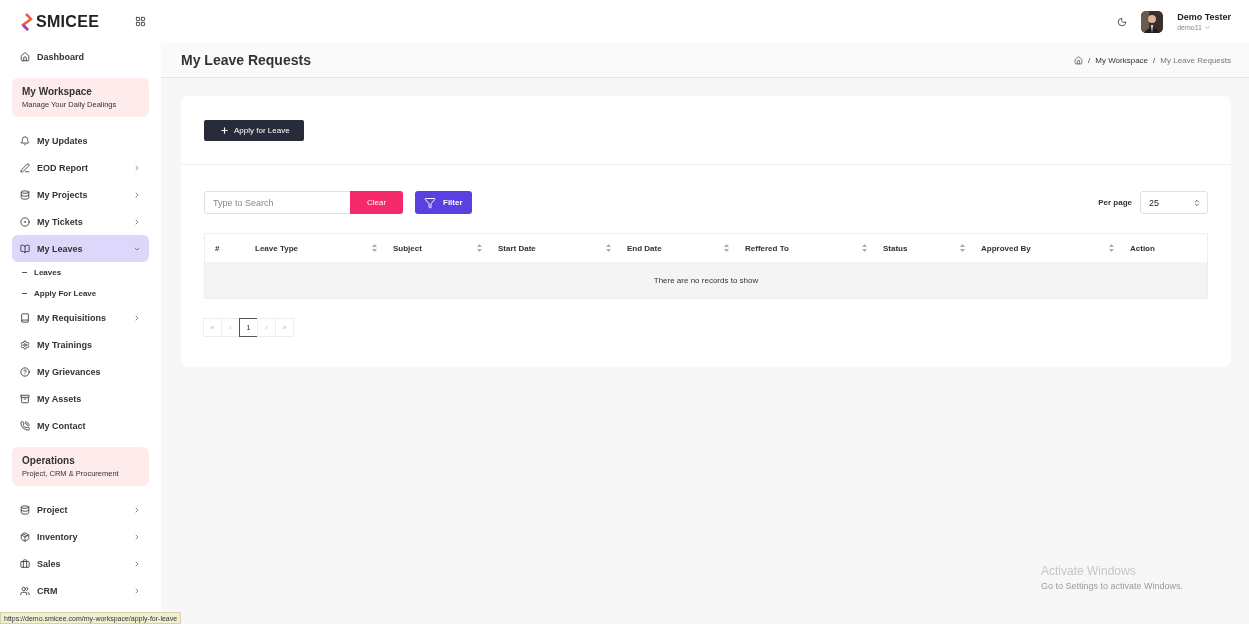  I want to click on notebook-icon, so click(25, 317).